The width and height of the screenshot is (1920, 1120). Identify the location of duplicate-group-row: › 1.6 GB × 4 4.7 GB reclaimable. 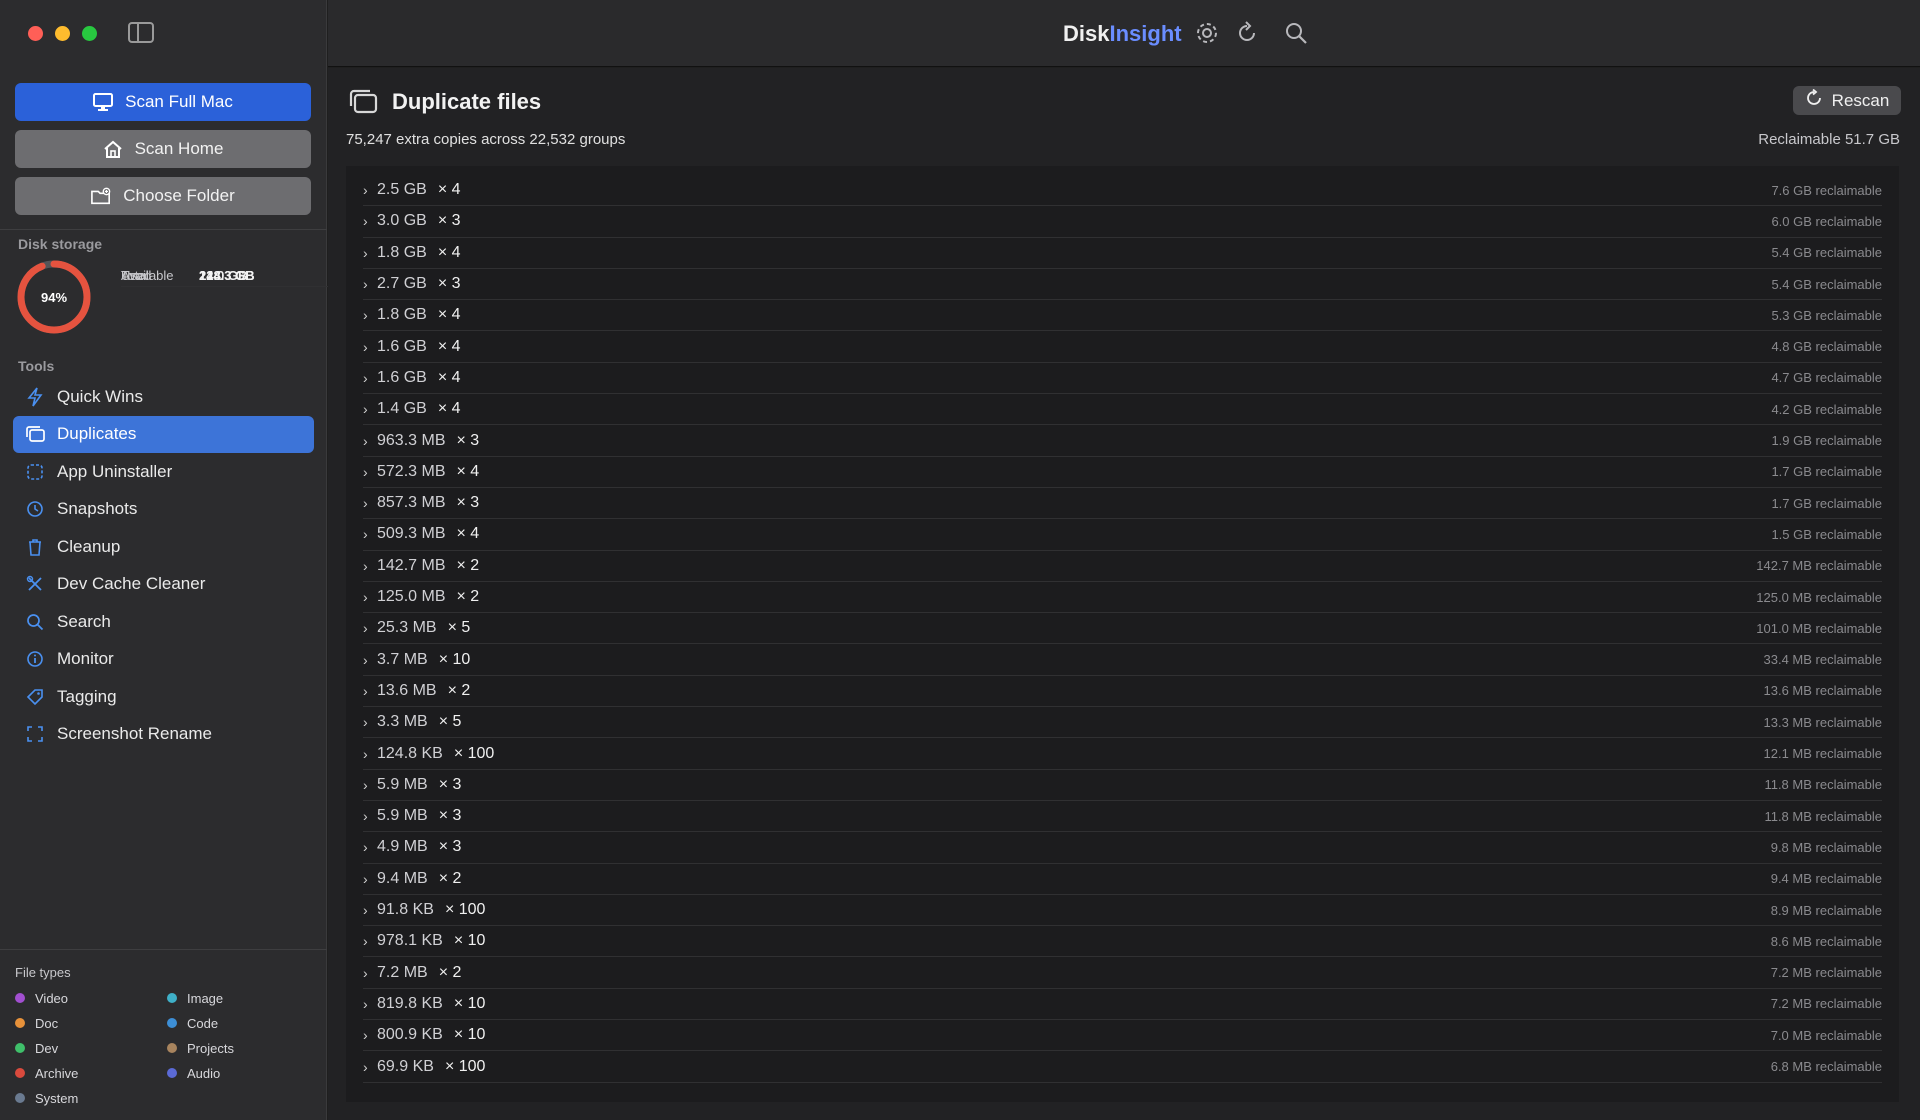
(1122, 379).